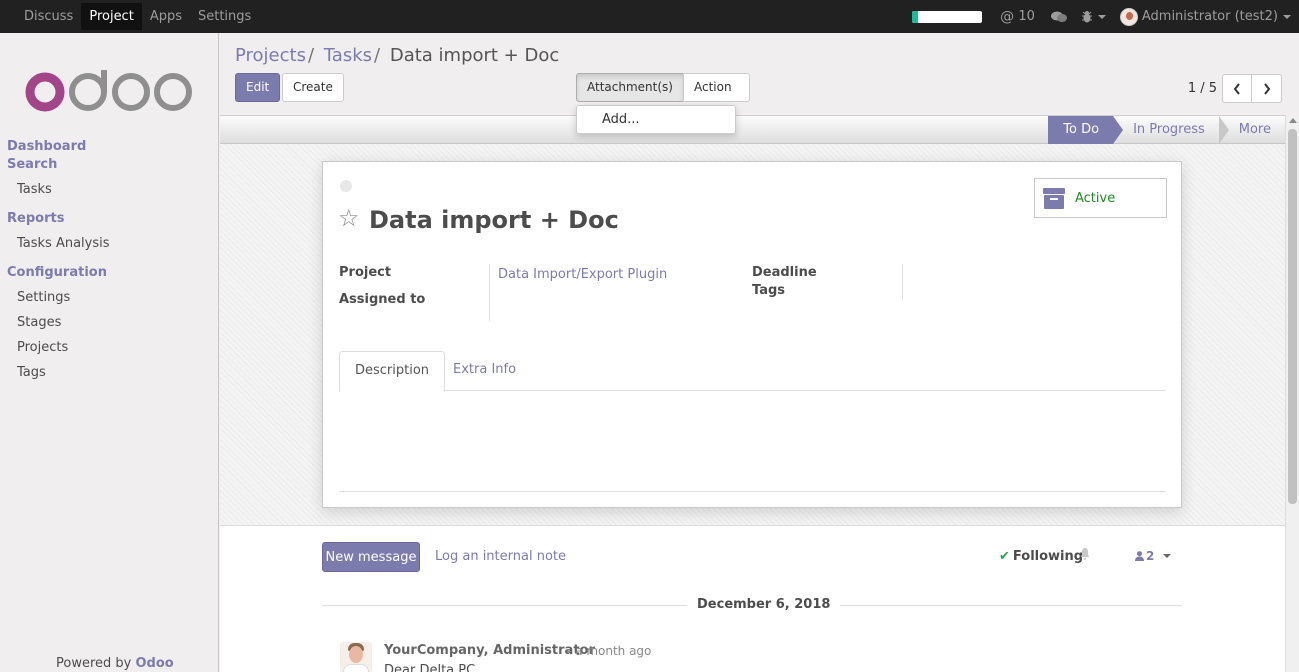 The image size is (1299, 672). What do you see at coordinates (494, 220) in the screenshot?
I see `task-title: Data import + Doc` at bounding box center [494, 220].